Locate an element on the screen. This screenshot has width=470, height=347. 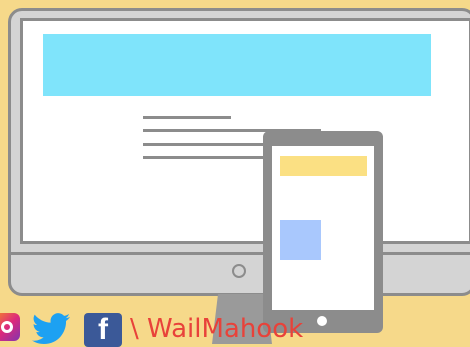
phone-home-button-icon is located at coordinates (322, 321).